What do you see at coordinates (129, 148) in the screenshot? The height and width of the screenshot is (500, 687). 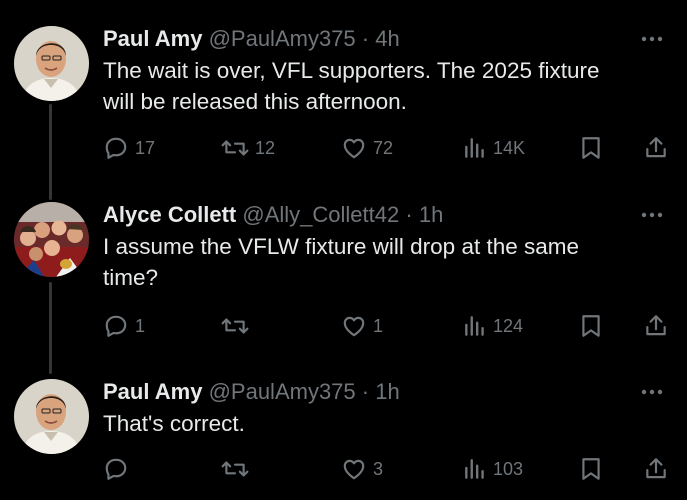 I see `reply-button: 17` at bounding box center [129, 148].